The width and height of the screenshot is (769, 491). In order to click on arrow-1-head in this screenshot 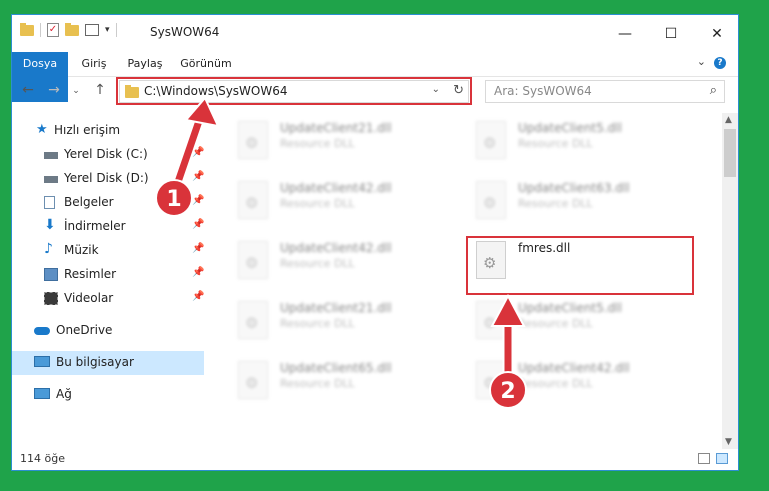, I will do `click(202, 112)`.